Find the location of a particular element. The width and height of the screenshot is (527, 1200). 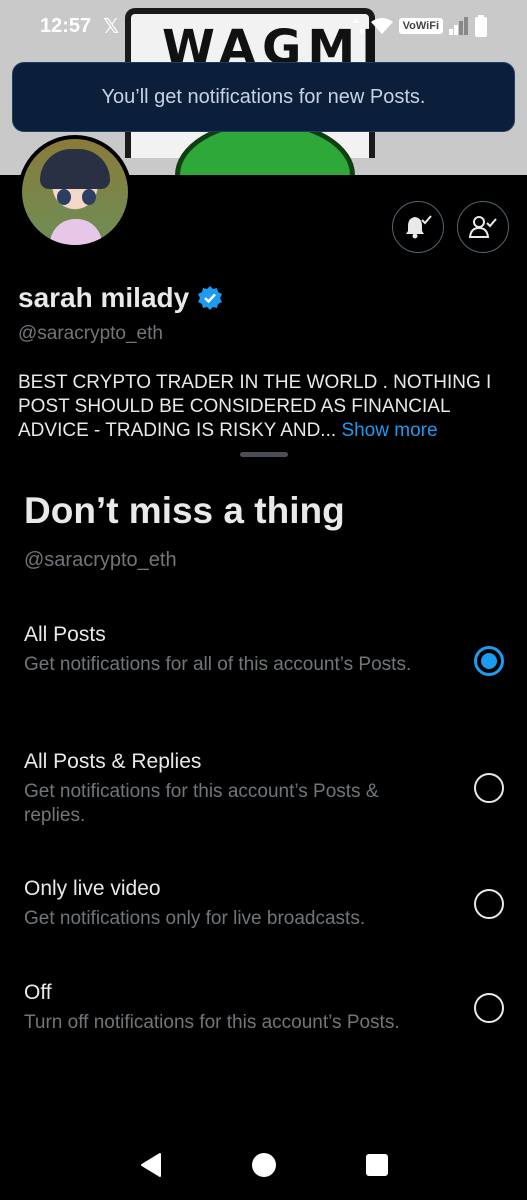

verified-badge-icon is located at coordinates (210, 298).